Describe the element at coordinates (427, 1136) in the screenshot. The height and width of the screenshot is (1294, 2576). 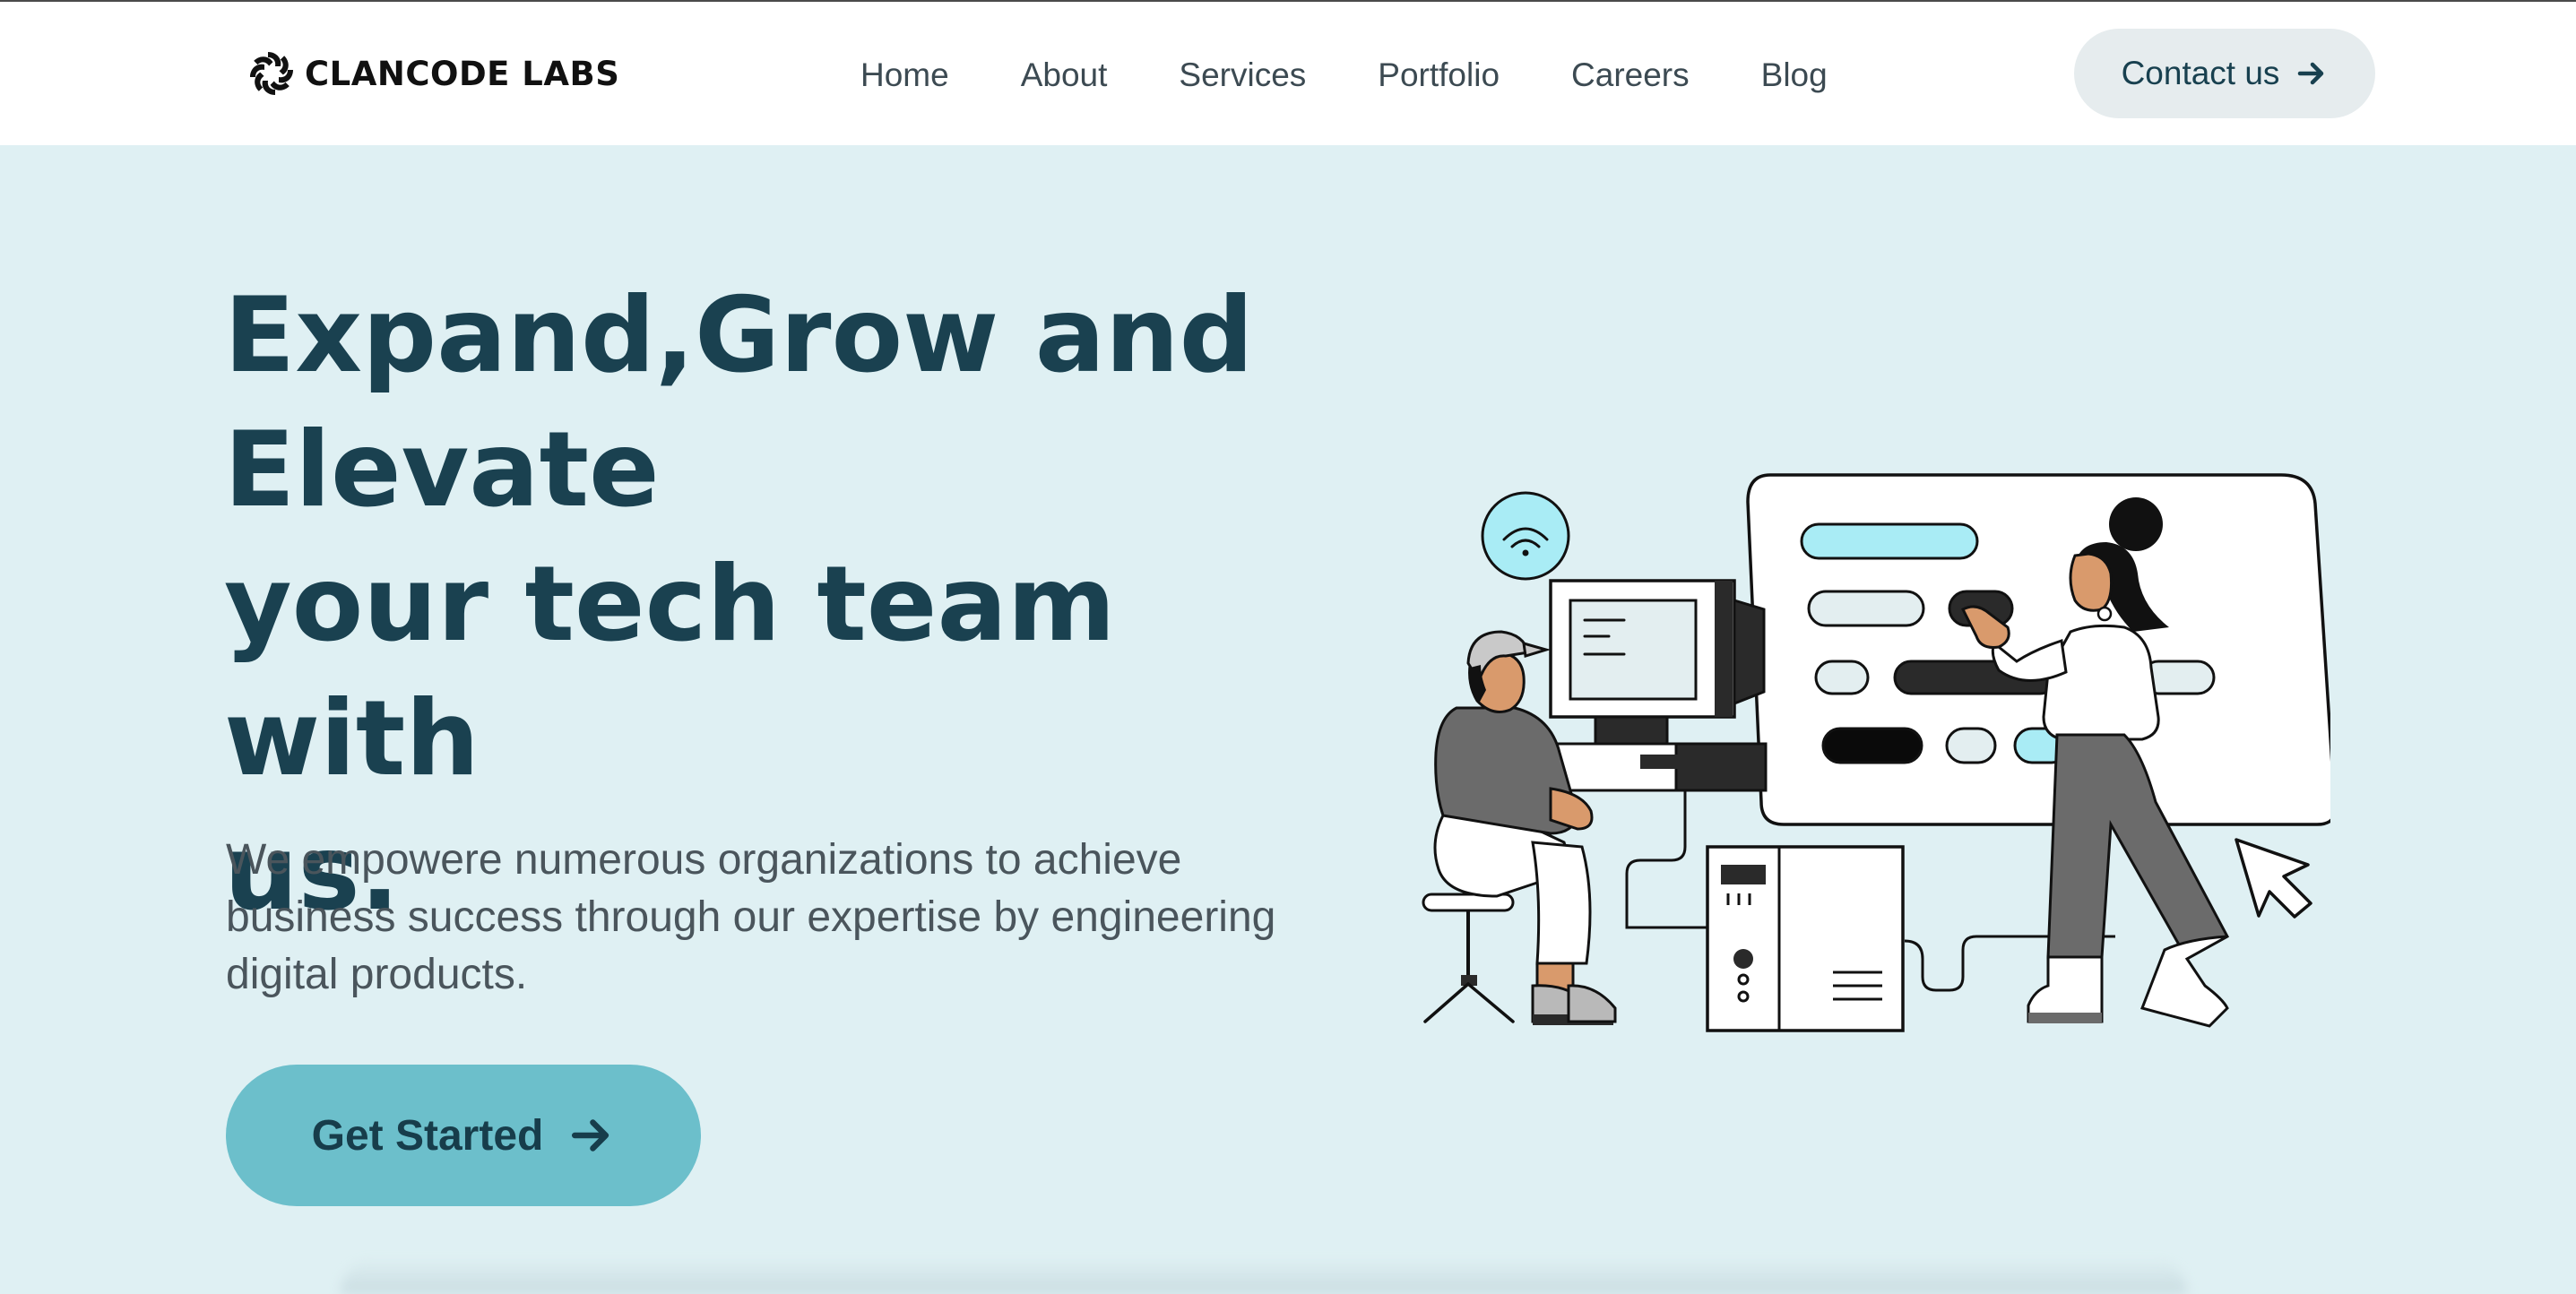
I see `get-started-label: Get Started` at that location.